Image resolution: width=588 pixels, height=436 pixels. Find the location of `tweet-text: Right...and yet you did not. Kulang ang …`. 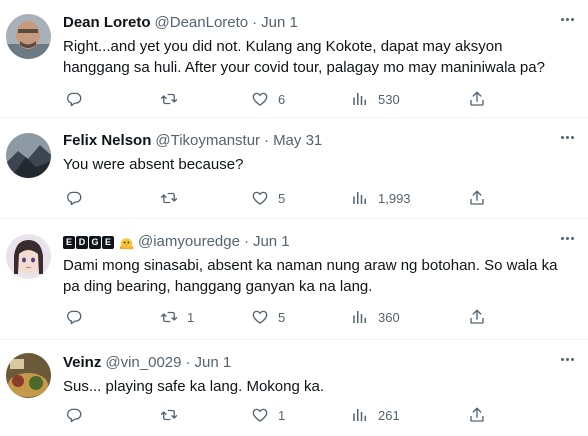

tweet-text: Right...and yet you did not. Kulang ang … is located at coordinates (304, 57).